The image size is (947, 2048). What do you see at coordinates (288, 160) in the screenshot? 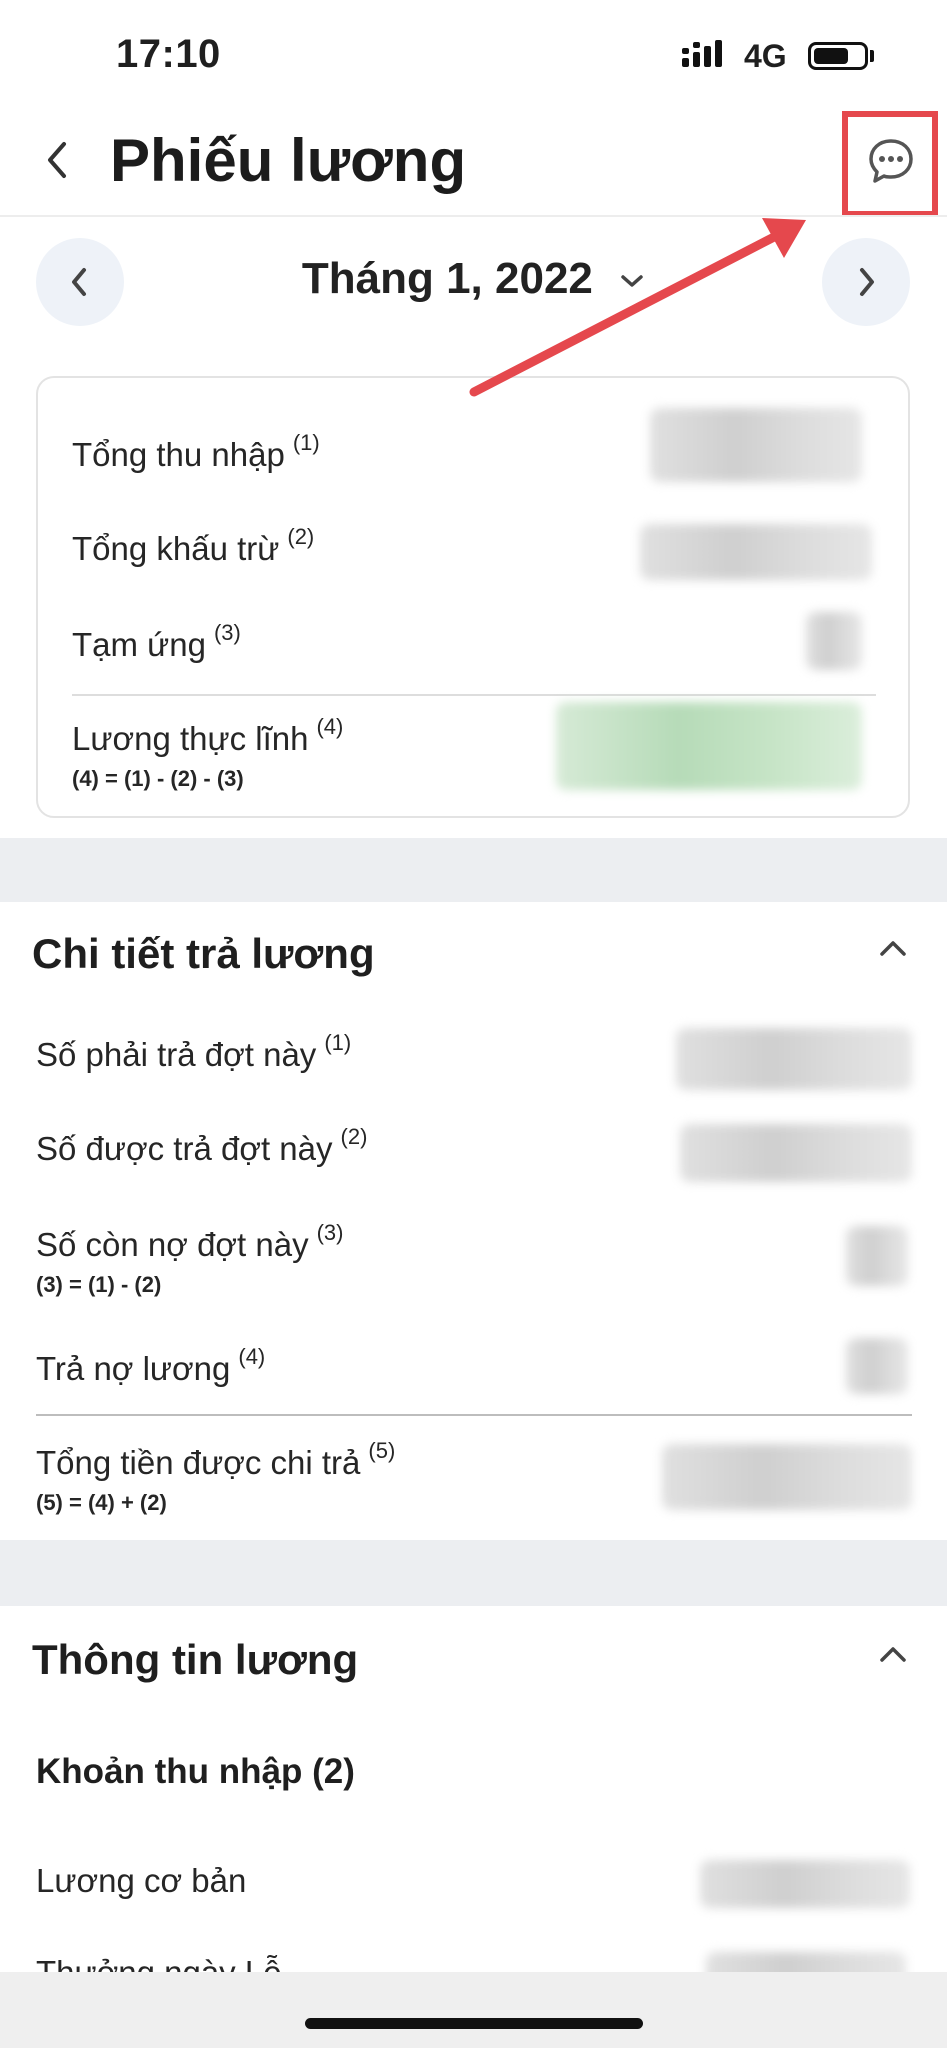
I see `page-title: Phiếu lương` at bounding box center [288, 160].